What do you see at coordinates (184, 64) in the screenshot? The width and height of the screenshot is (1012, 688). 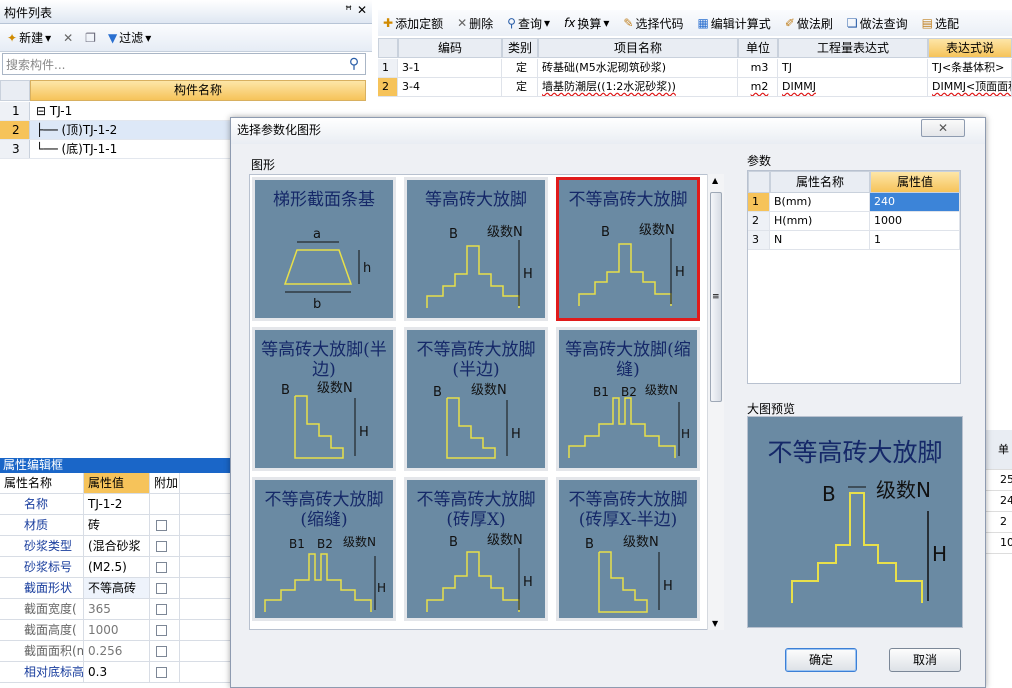 I see `search-input: 搜索构件... ⚲` at bounding box center [184, 64].